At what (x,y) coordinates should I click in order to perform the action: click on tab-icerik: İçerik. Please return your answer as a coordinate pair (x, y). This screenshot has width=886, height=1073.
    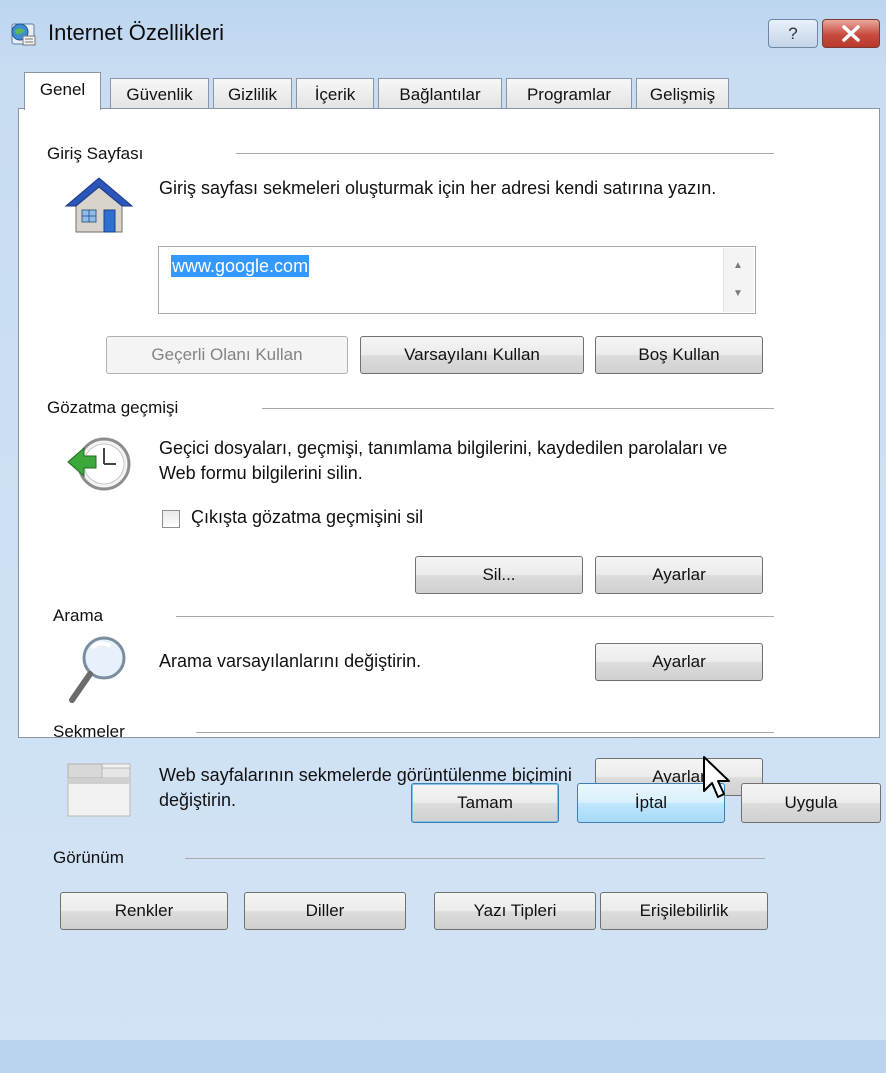
    Looking at the image, I should click on (335, 93).